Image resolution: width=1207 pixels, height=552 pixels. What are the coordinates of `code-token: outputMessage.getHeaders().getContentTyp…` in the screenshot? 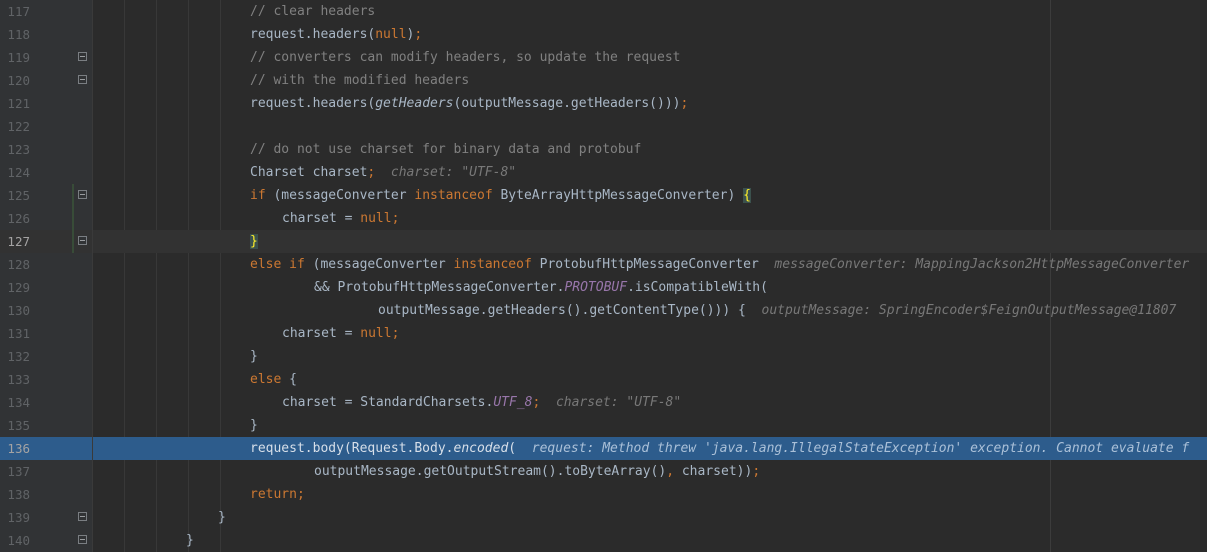 It's located at (562, 310).